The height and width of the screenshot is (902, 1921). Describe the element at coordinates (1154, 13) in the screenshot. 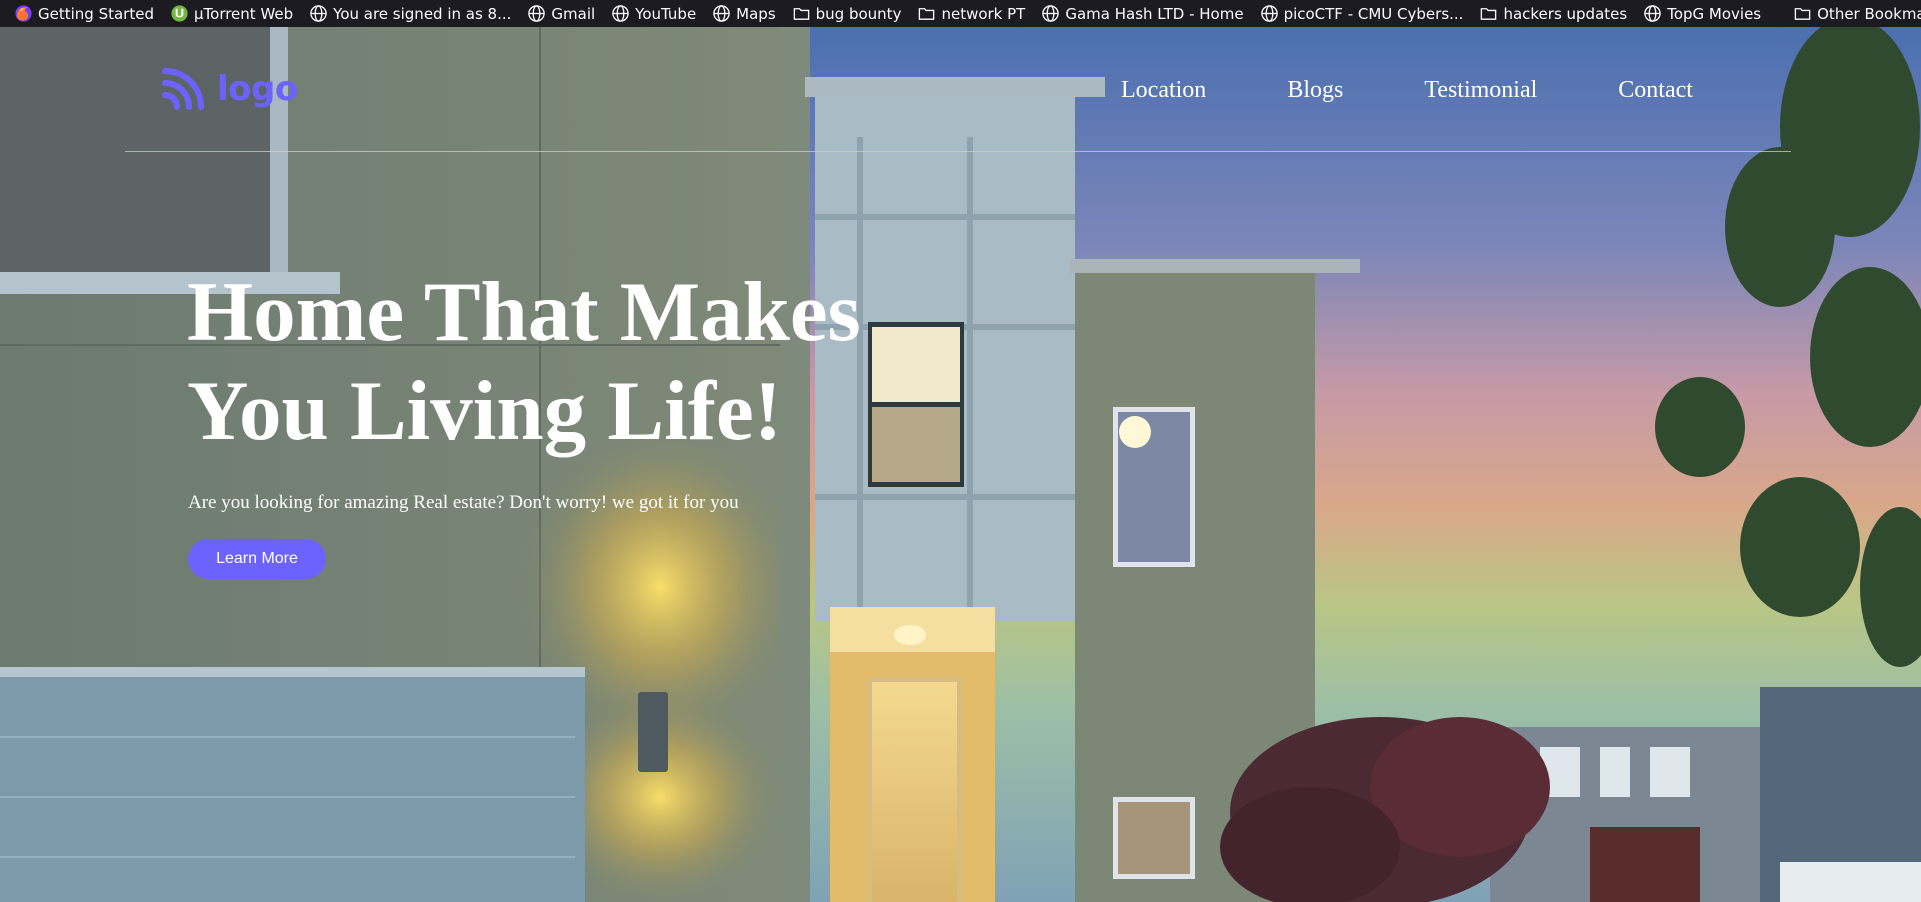

I see `bookmark-label: Gama Hash LTD - Home` at that location.